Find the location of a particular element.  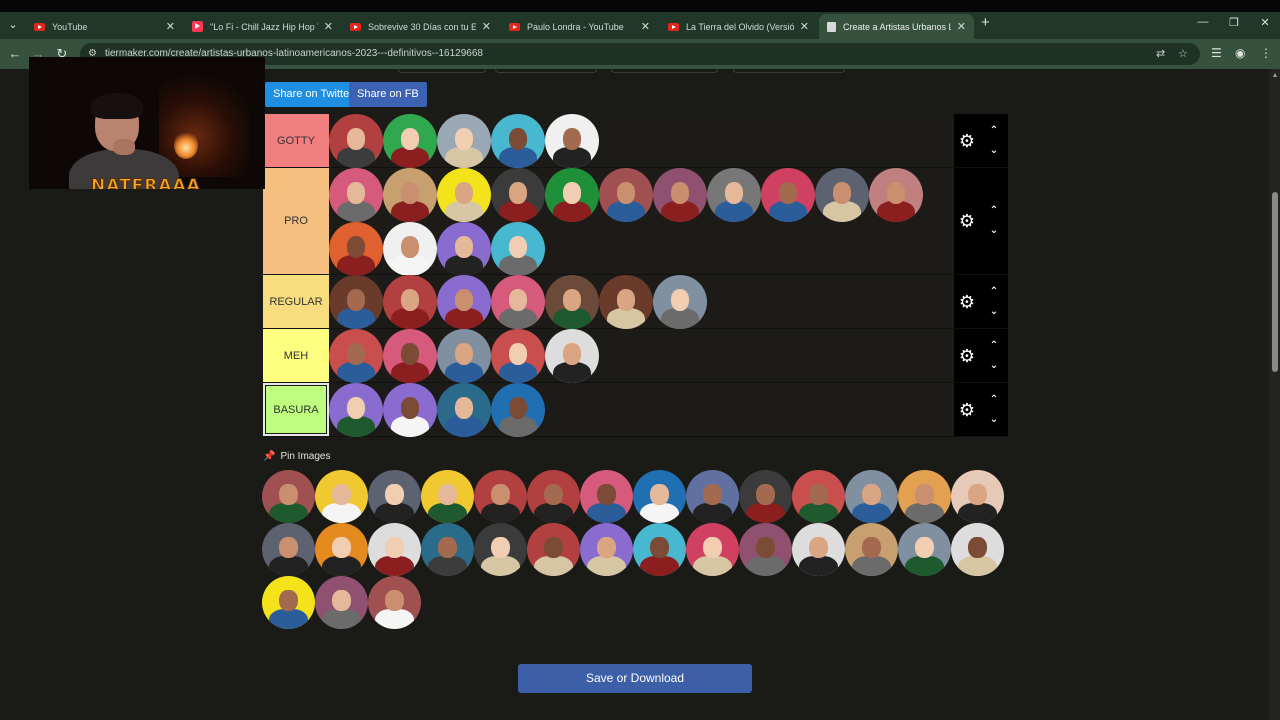

tab-youtube: YouTube ✕ is located at coordinates (104, 26).